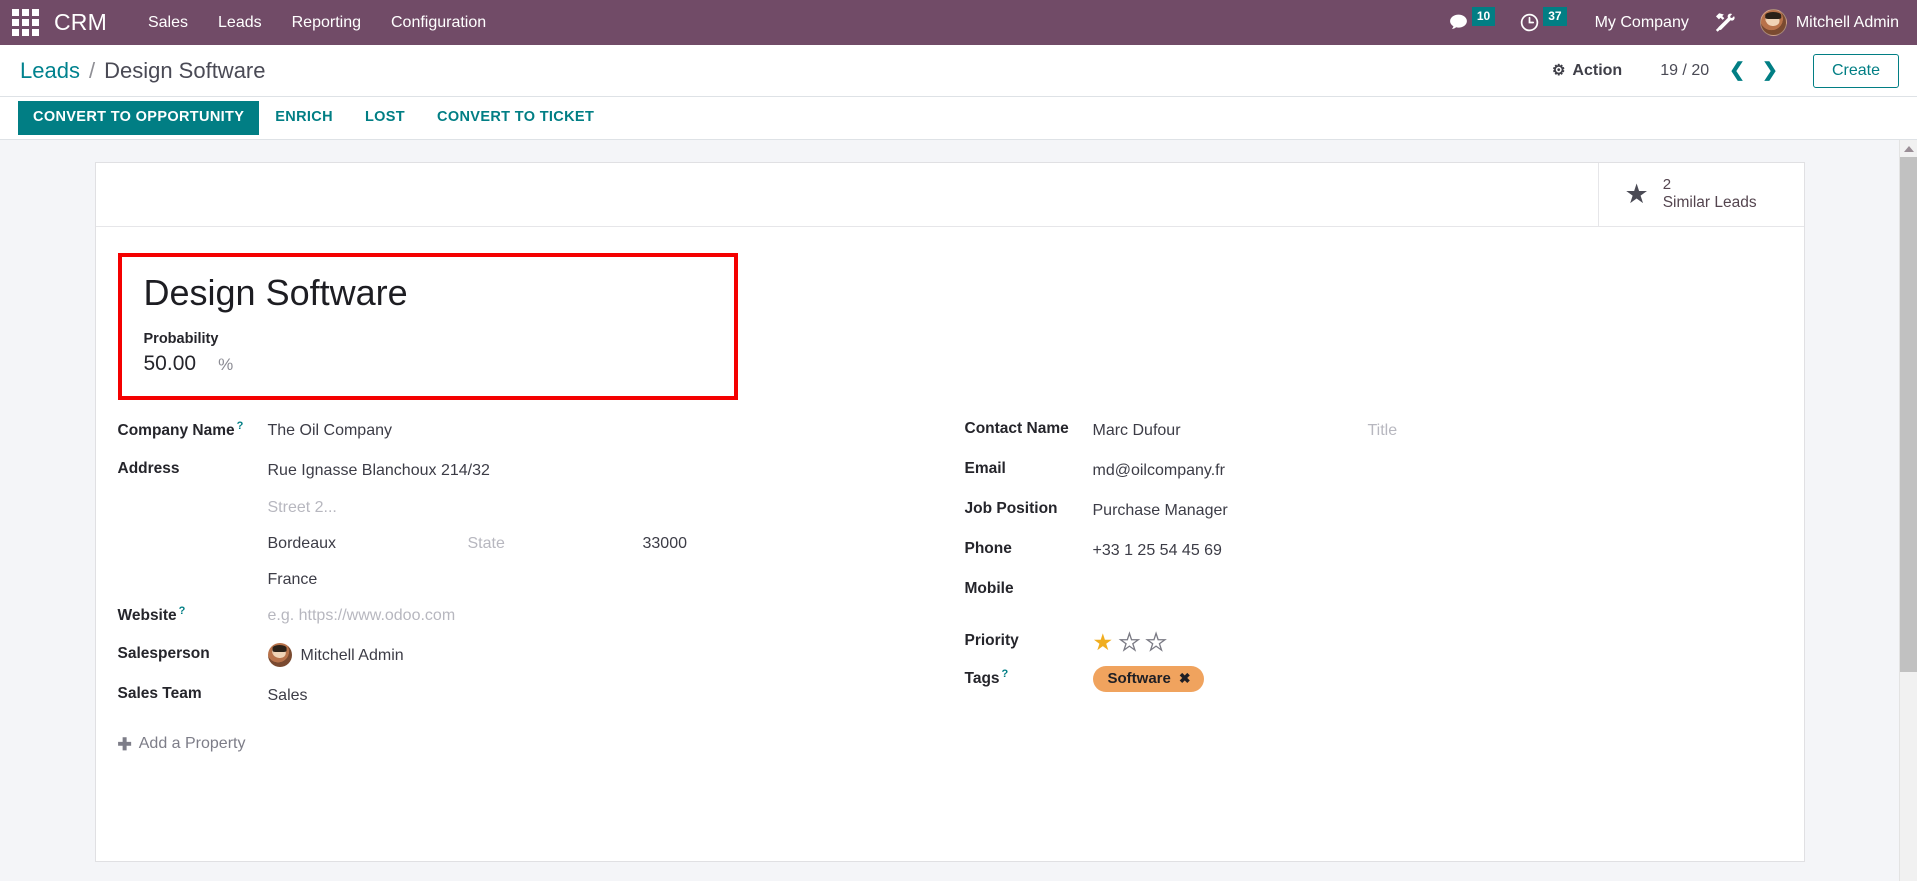 The height and width of the screenshot is (881, 1917). Describe the element at coordinates (526, 657) in the screenshot. I see `field-salesperson: Salesperson Mitchell Admin` at that location.